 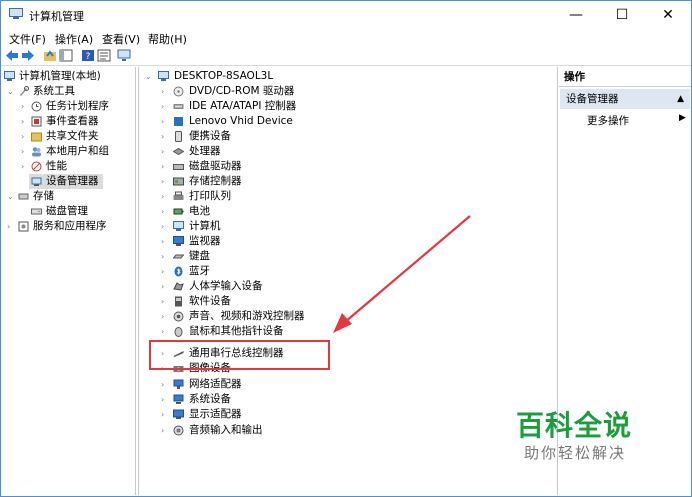 What do you see at coordinates (215, 181) in the screenshot?
I see `device-category-label: 存储控制器` at bounding box center [215, 181].